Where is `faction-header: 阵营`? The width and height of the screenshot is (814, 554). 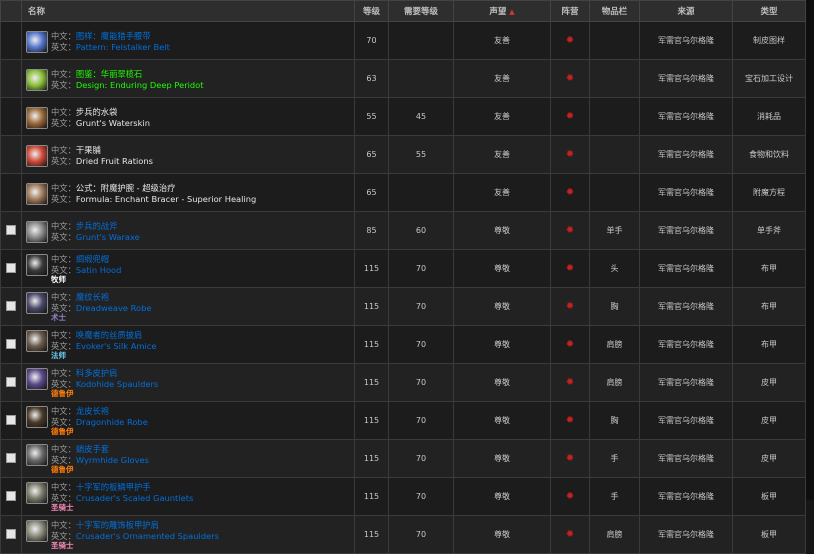
faction-header: 阵营 is located at coordinates (570, 11).